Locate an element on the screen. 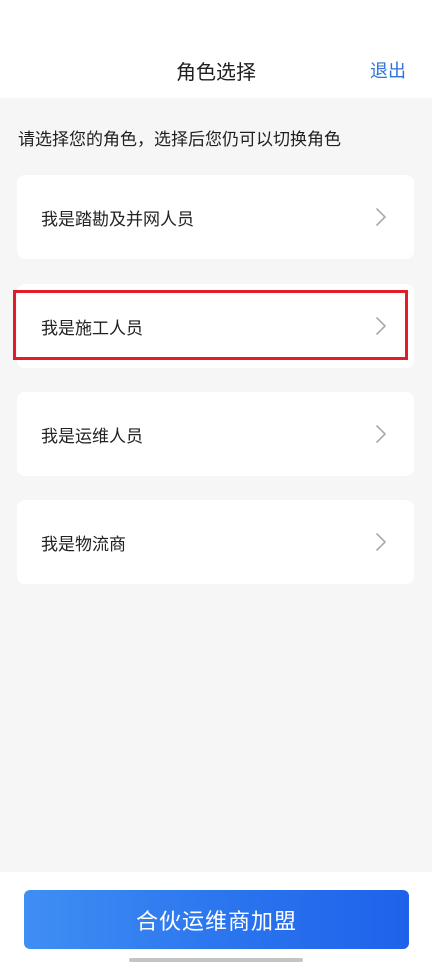 This screenshot has width=432, height=964. role-option-label: 我是施工人员 is located at coordinates (92, 328).